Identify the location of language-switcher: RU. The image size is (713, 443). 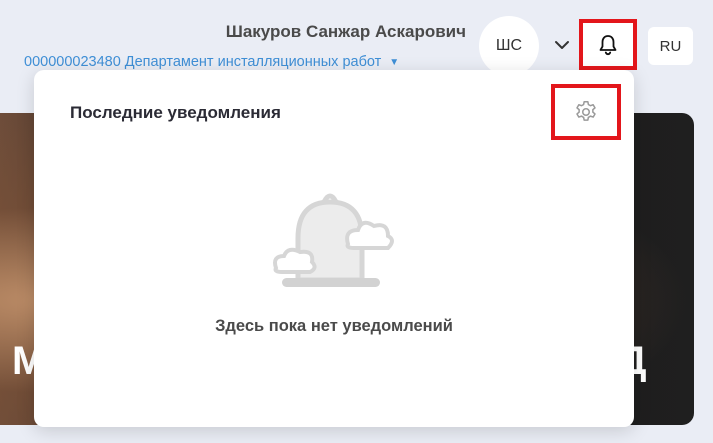
(670, 46).